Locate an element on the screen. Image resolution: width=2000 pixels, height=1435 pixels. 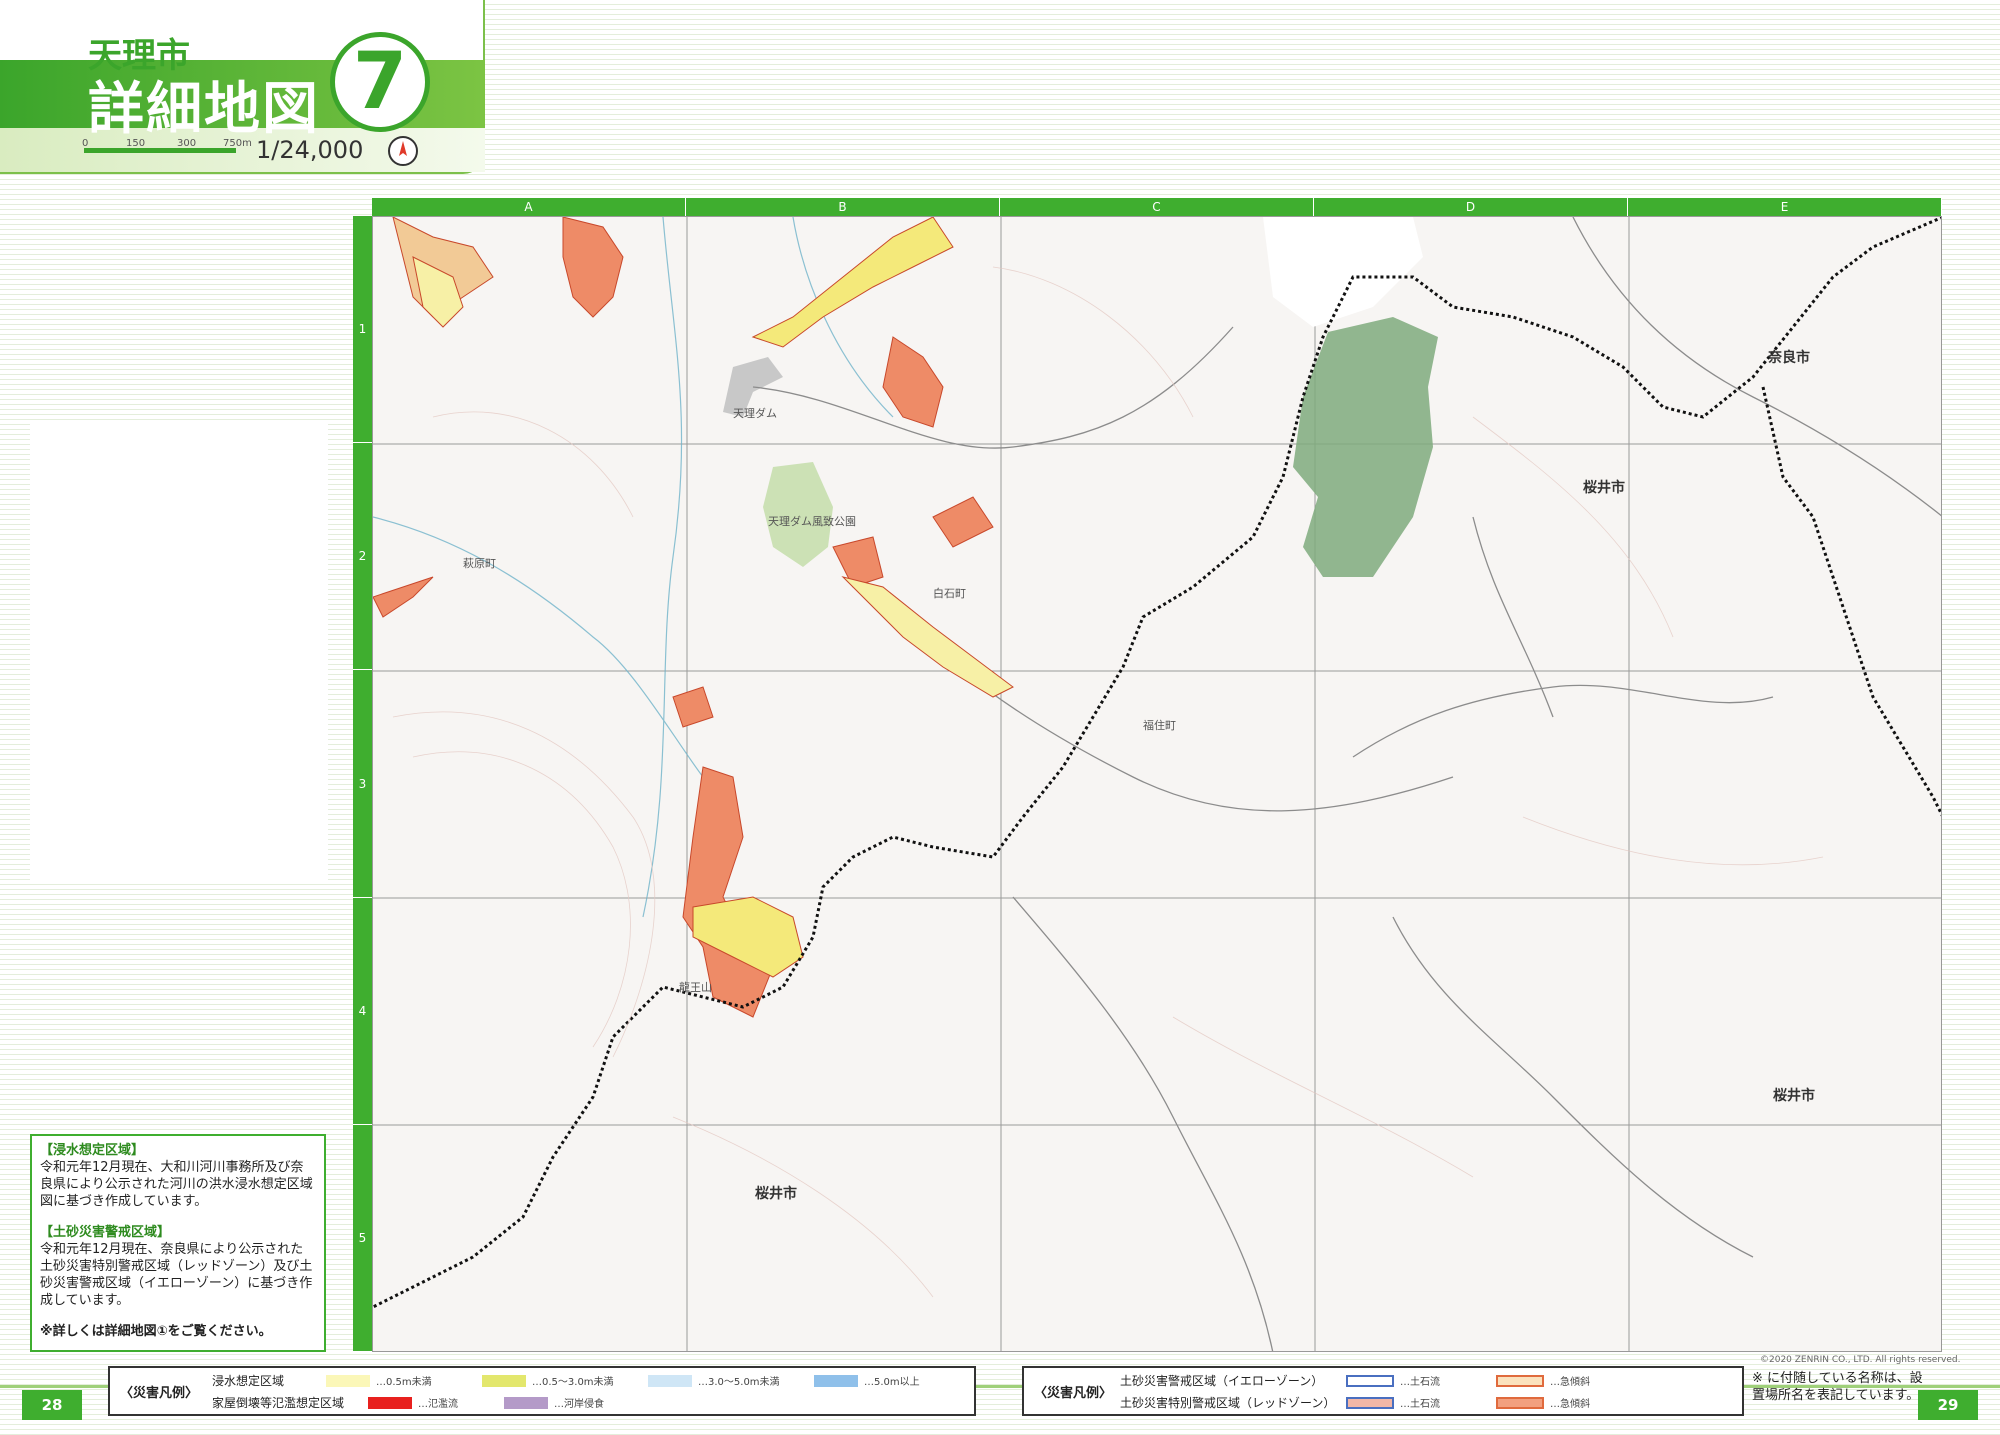
map-number: 7 is located at coordinates (380, 82).